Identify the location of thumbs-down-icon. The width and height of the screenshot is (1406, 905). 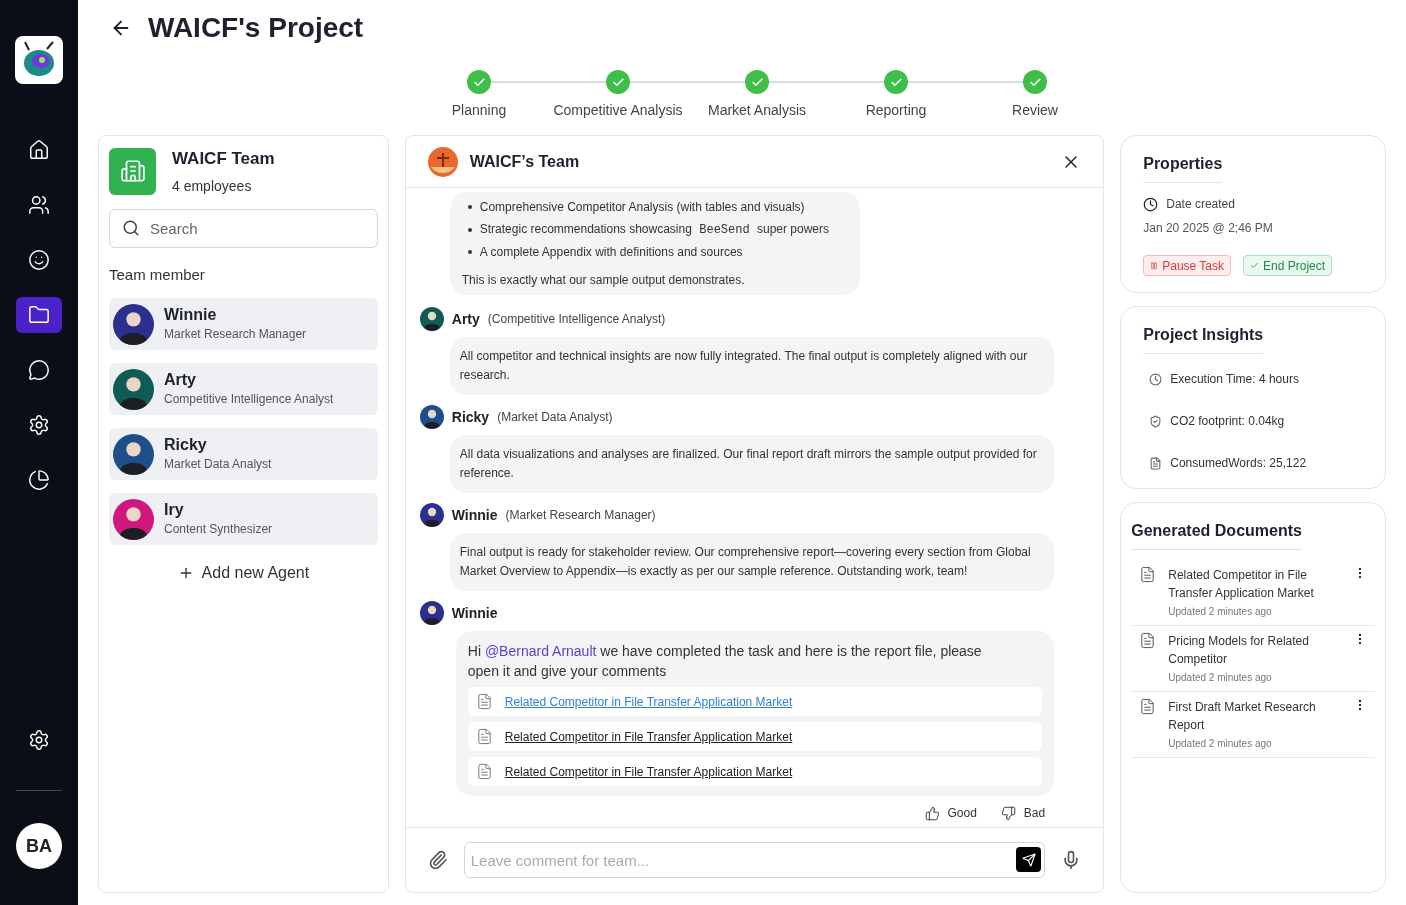
(1008, 813).